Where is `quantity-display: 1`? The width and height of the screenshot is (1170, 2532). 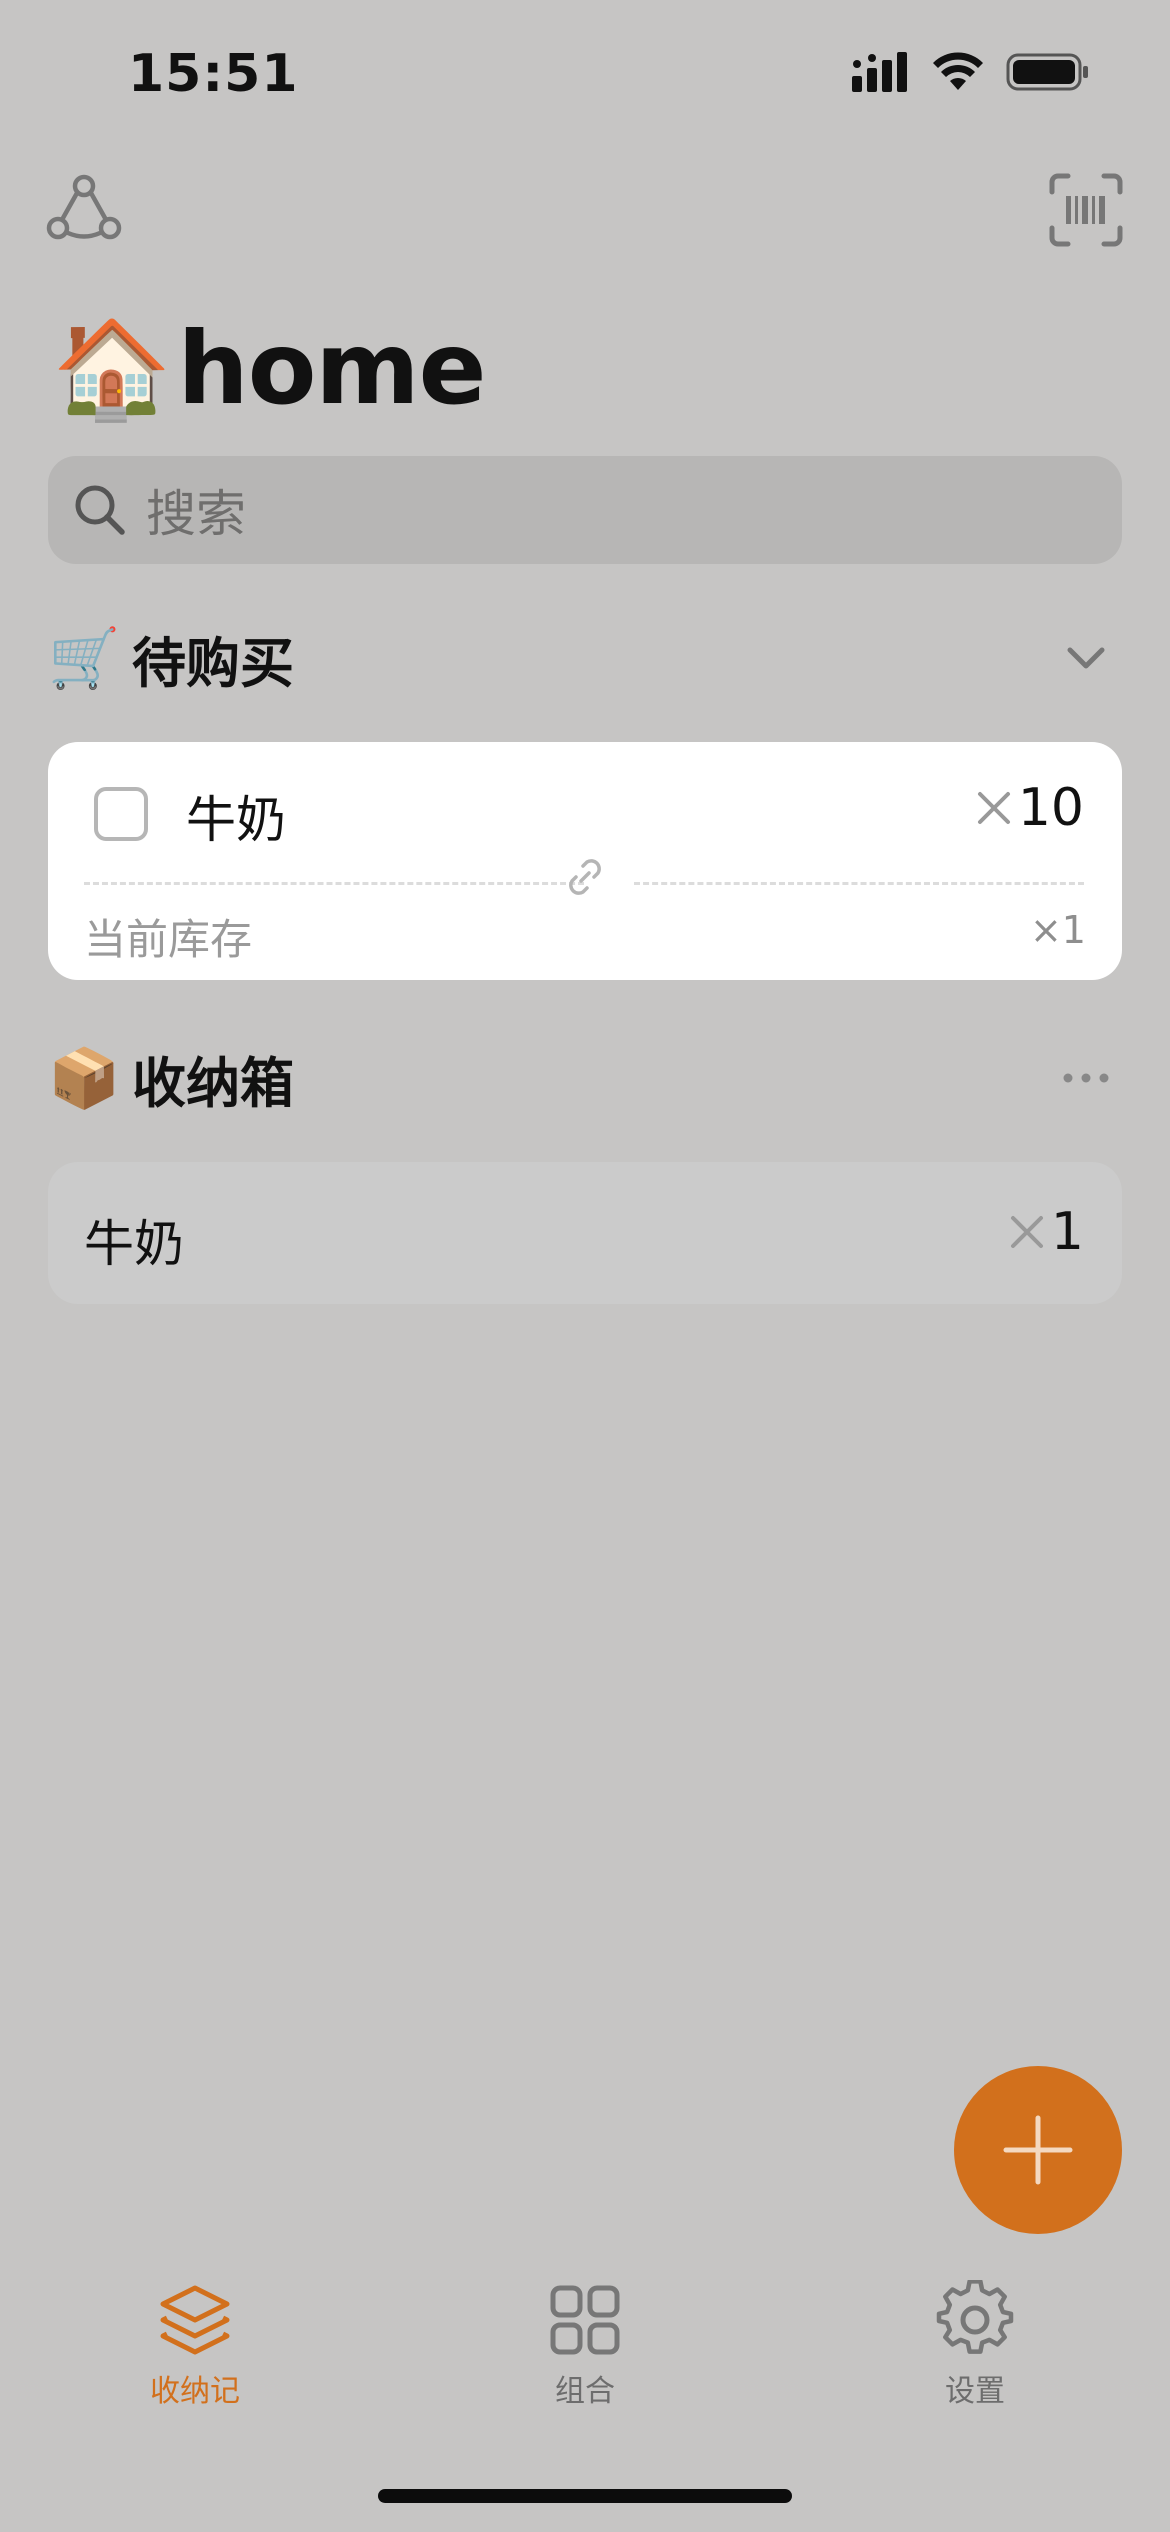
quantity-display: 1 is located at coordinates (1045, 1232).